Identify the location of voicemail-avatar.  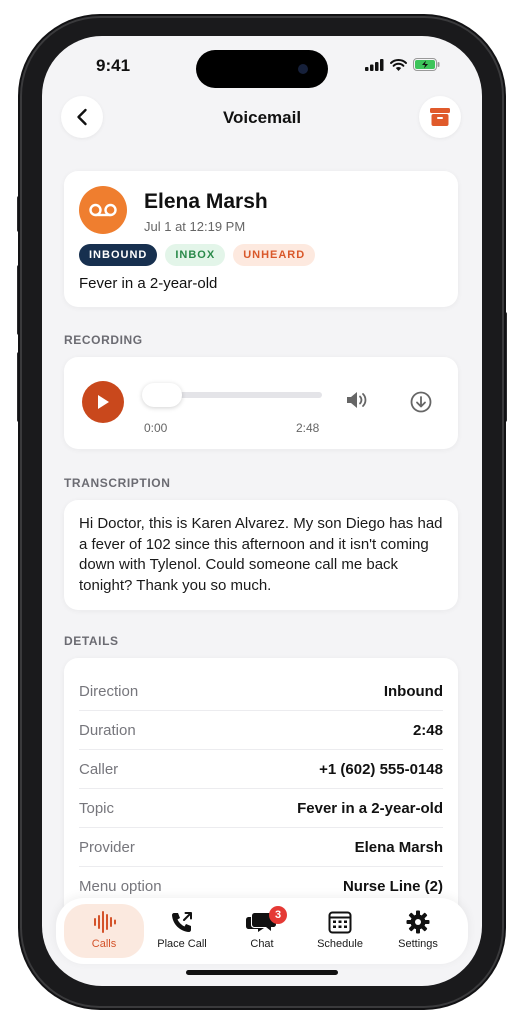
(103, 210).